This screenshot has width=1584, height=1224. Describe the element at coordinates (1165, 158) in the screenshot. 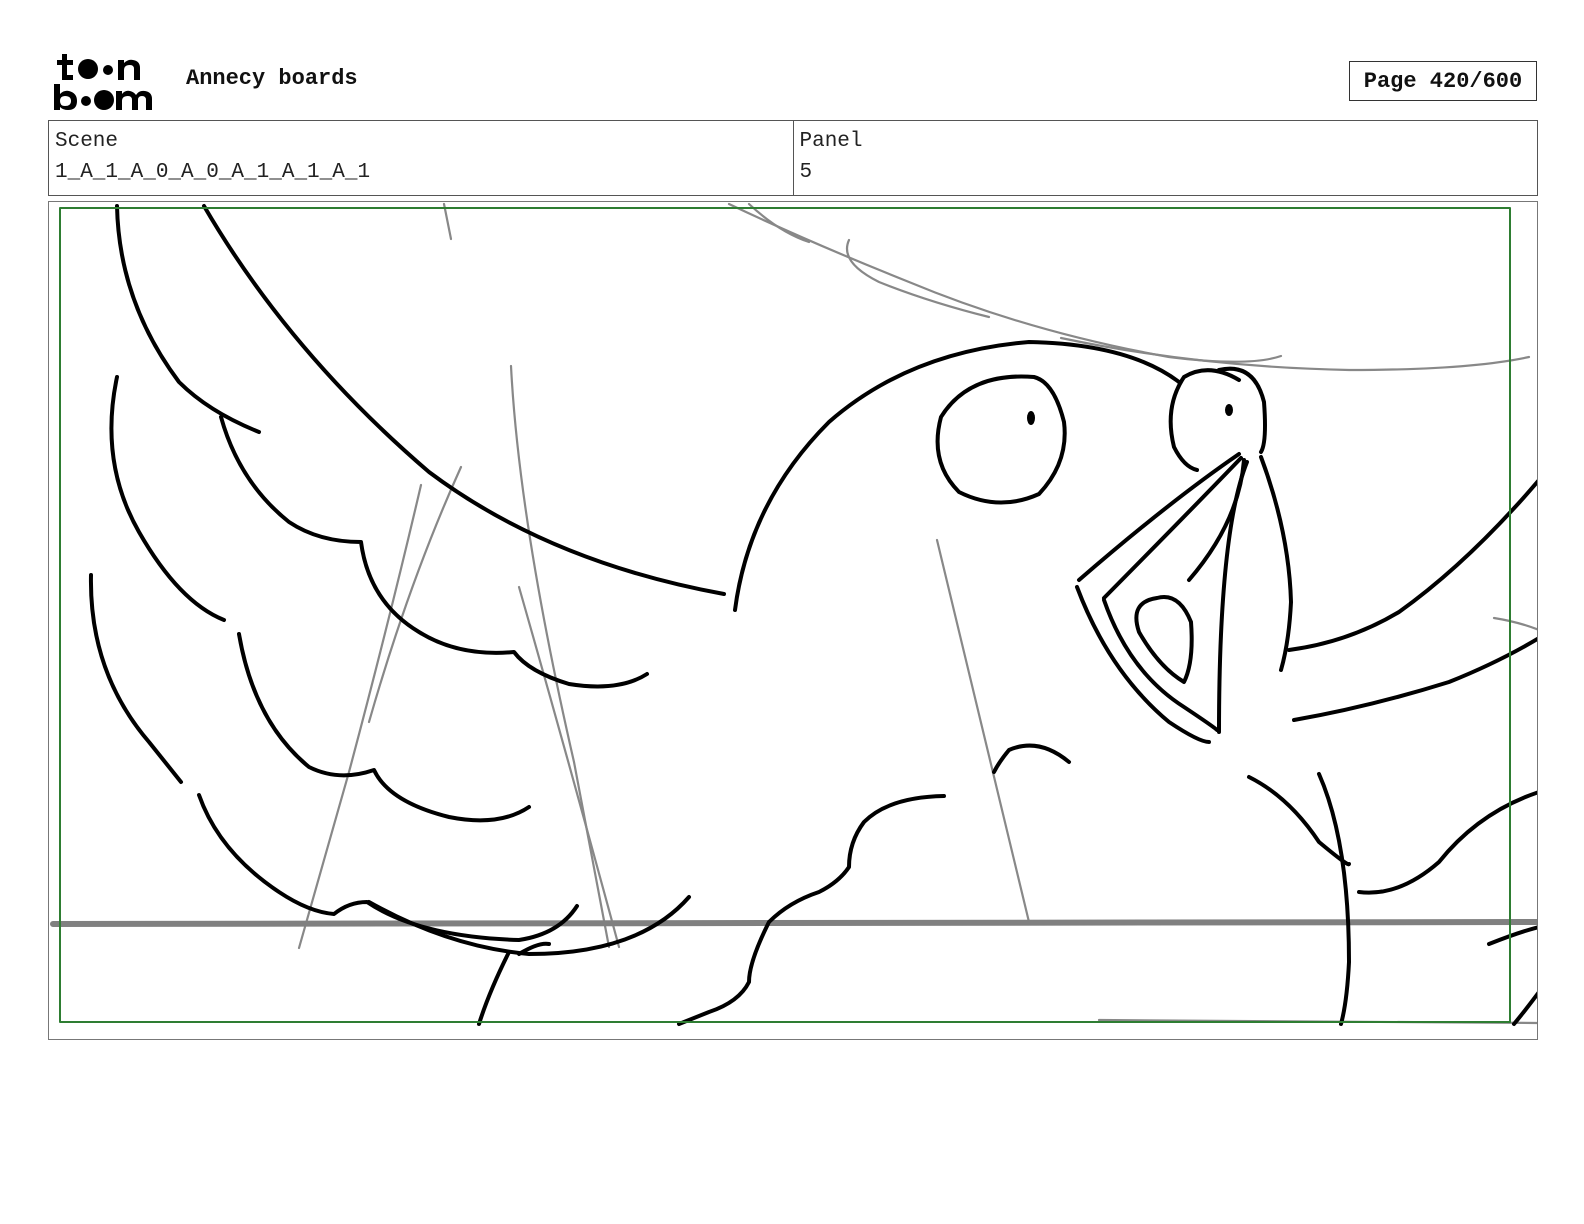

I see `panel-cell: Panel 5` at that location.